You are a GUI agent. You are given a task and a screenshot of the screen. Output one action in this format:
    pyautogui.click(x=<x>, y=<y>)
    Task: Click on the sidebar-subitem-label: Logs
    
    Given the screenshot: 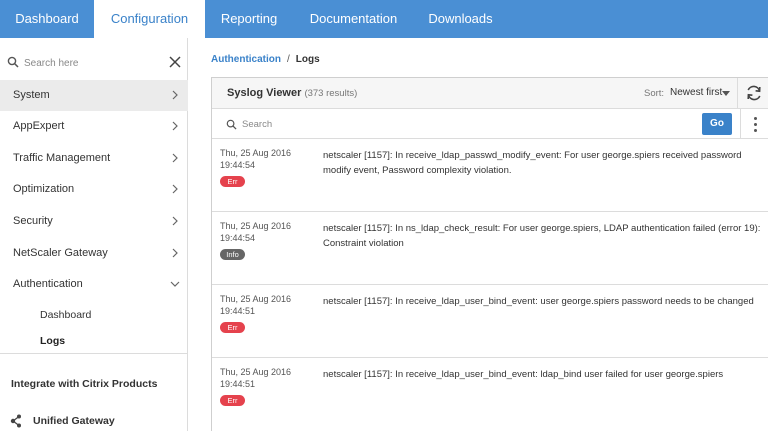 What is the action you would take?
    pyautogui.click(x=53, y=341)
    